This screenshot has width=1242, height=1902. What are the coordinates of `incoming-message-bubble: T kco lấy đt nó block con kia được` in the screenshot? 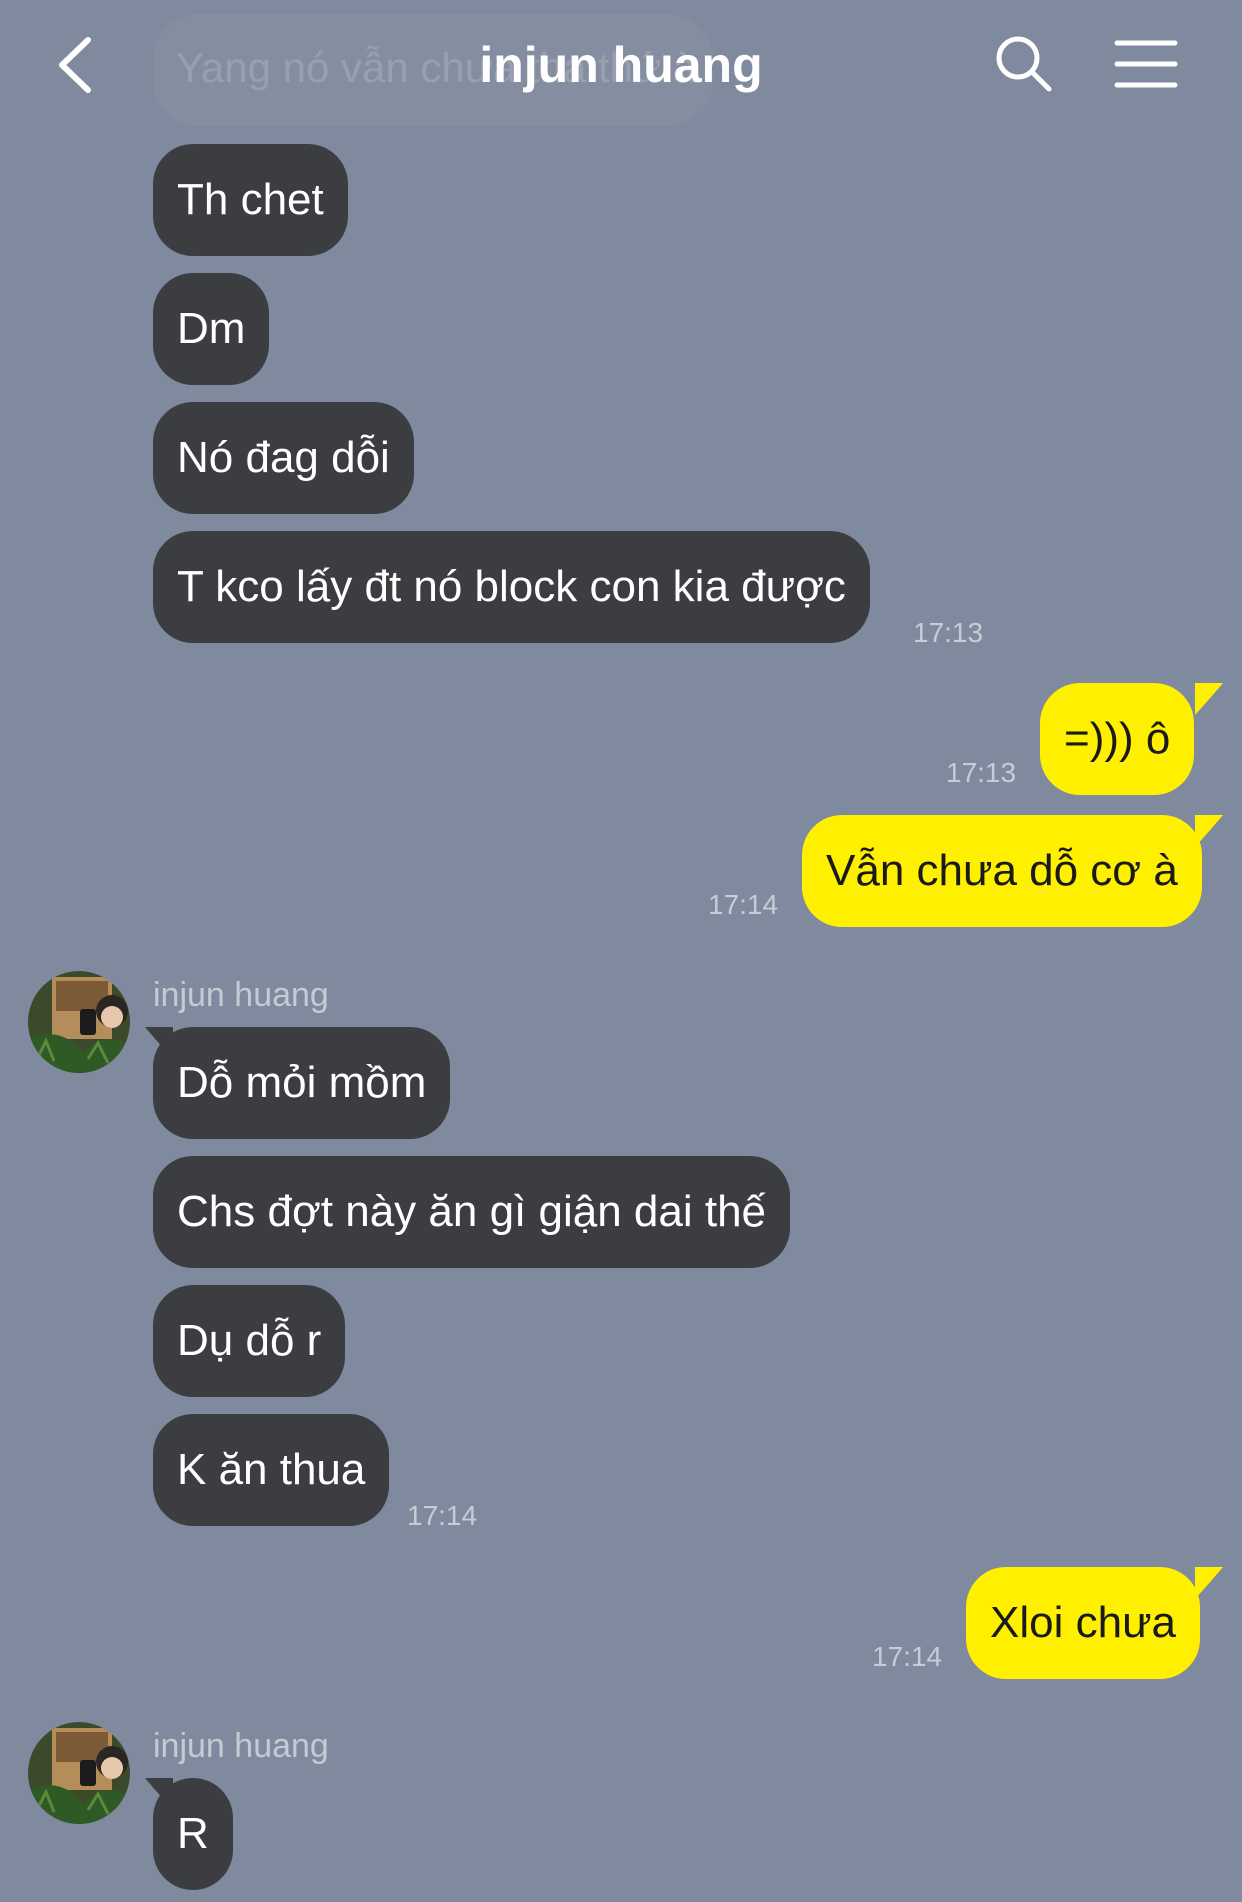 It's located at (511, 587).